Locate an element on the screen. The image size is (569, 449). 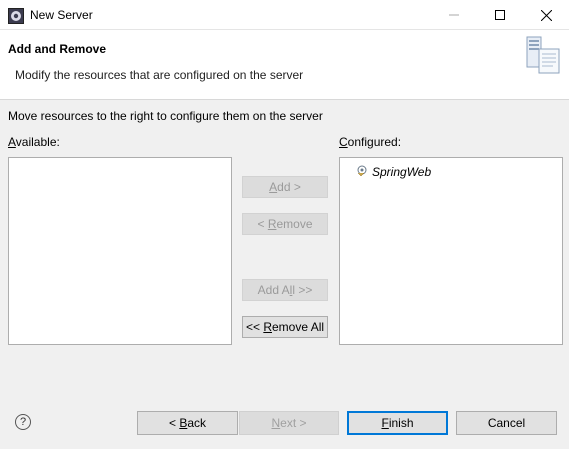
back-button: < Back is located at coordinates (187, 423).